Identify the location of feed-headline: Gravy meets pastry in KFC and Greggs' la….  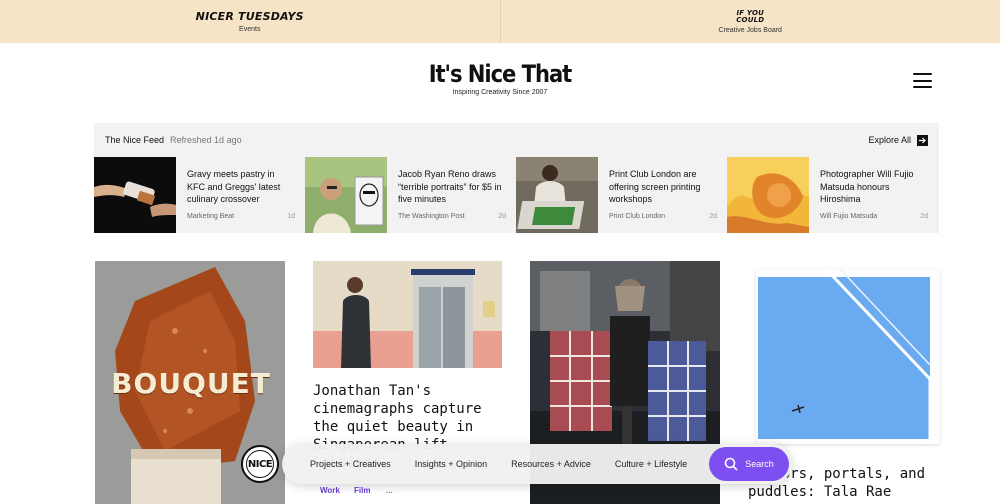
(234, 186).